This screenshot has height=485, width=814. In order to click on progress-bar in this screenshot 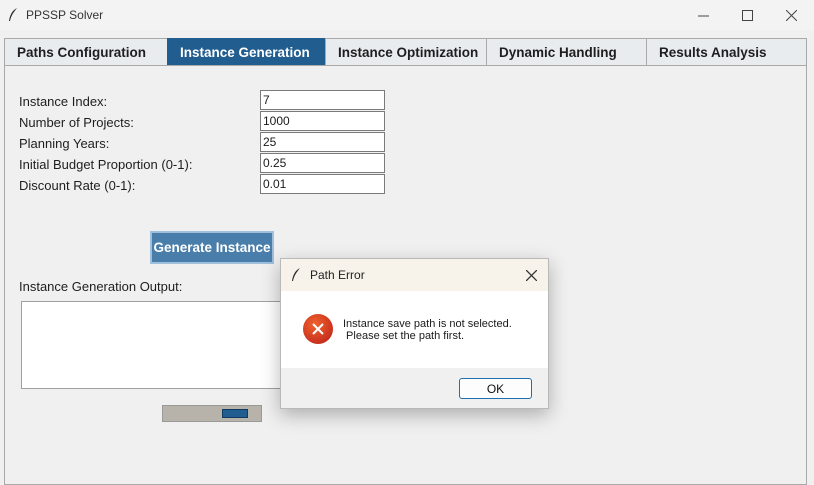, I will do `click(212, 413)`.